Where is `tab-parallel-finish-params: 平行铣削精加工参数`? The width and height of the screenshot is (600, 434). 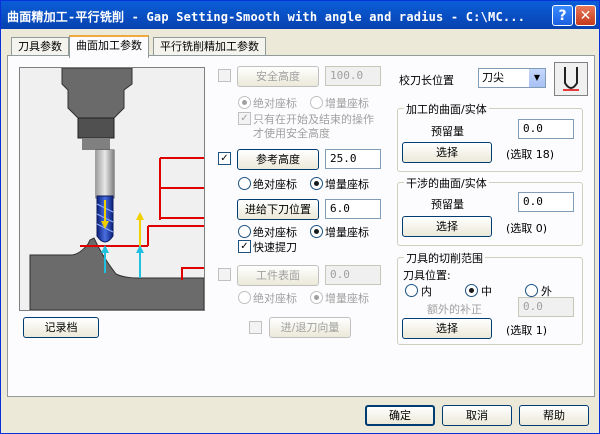 tab-parallel-finish-params: 平行铣削精加工参数 is located at coordinates (209, 46).